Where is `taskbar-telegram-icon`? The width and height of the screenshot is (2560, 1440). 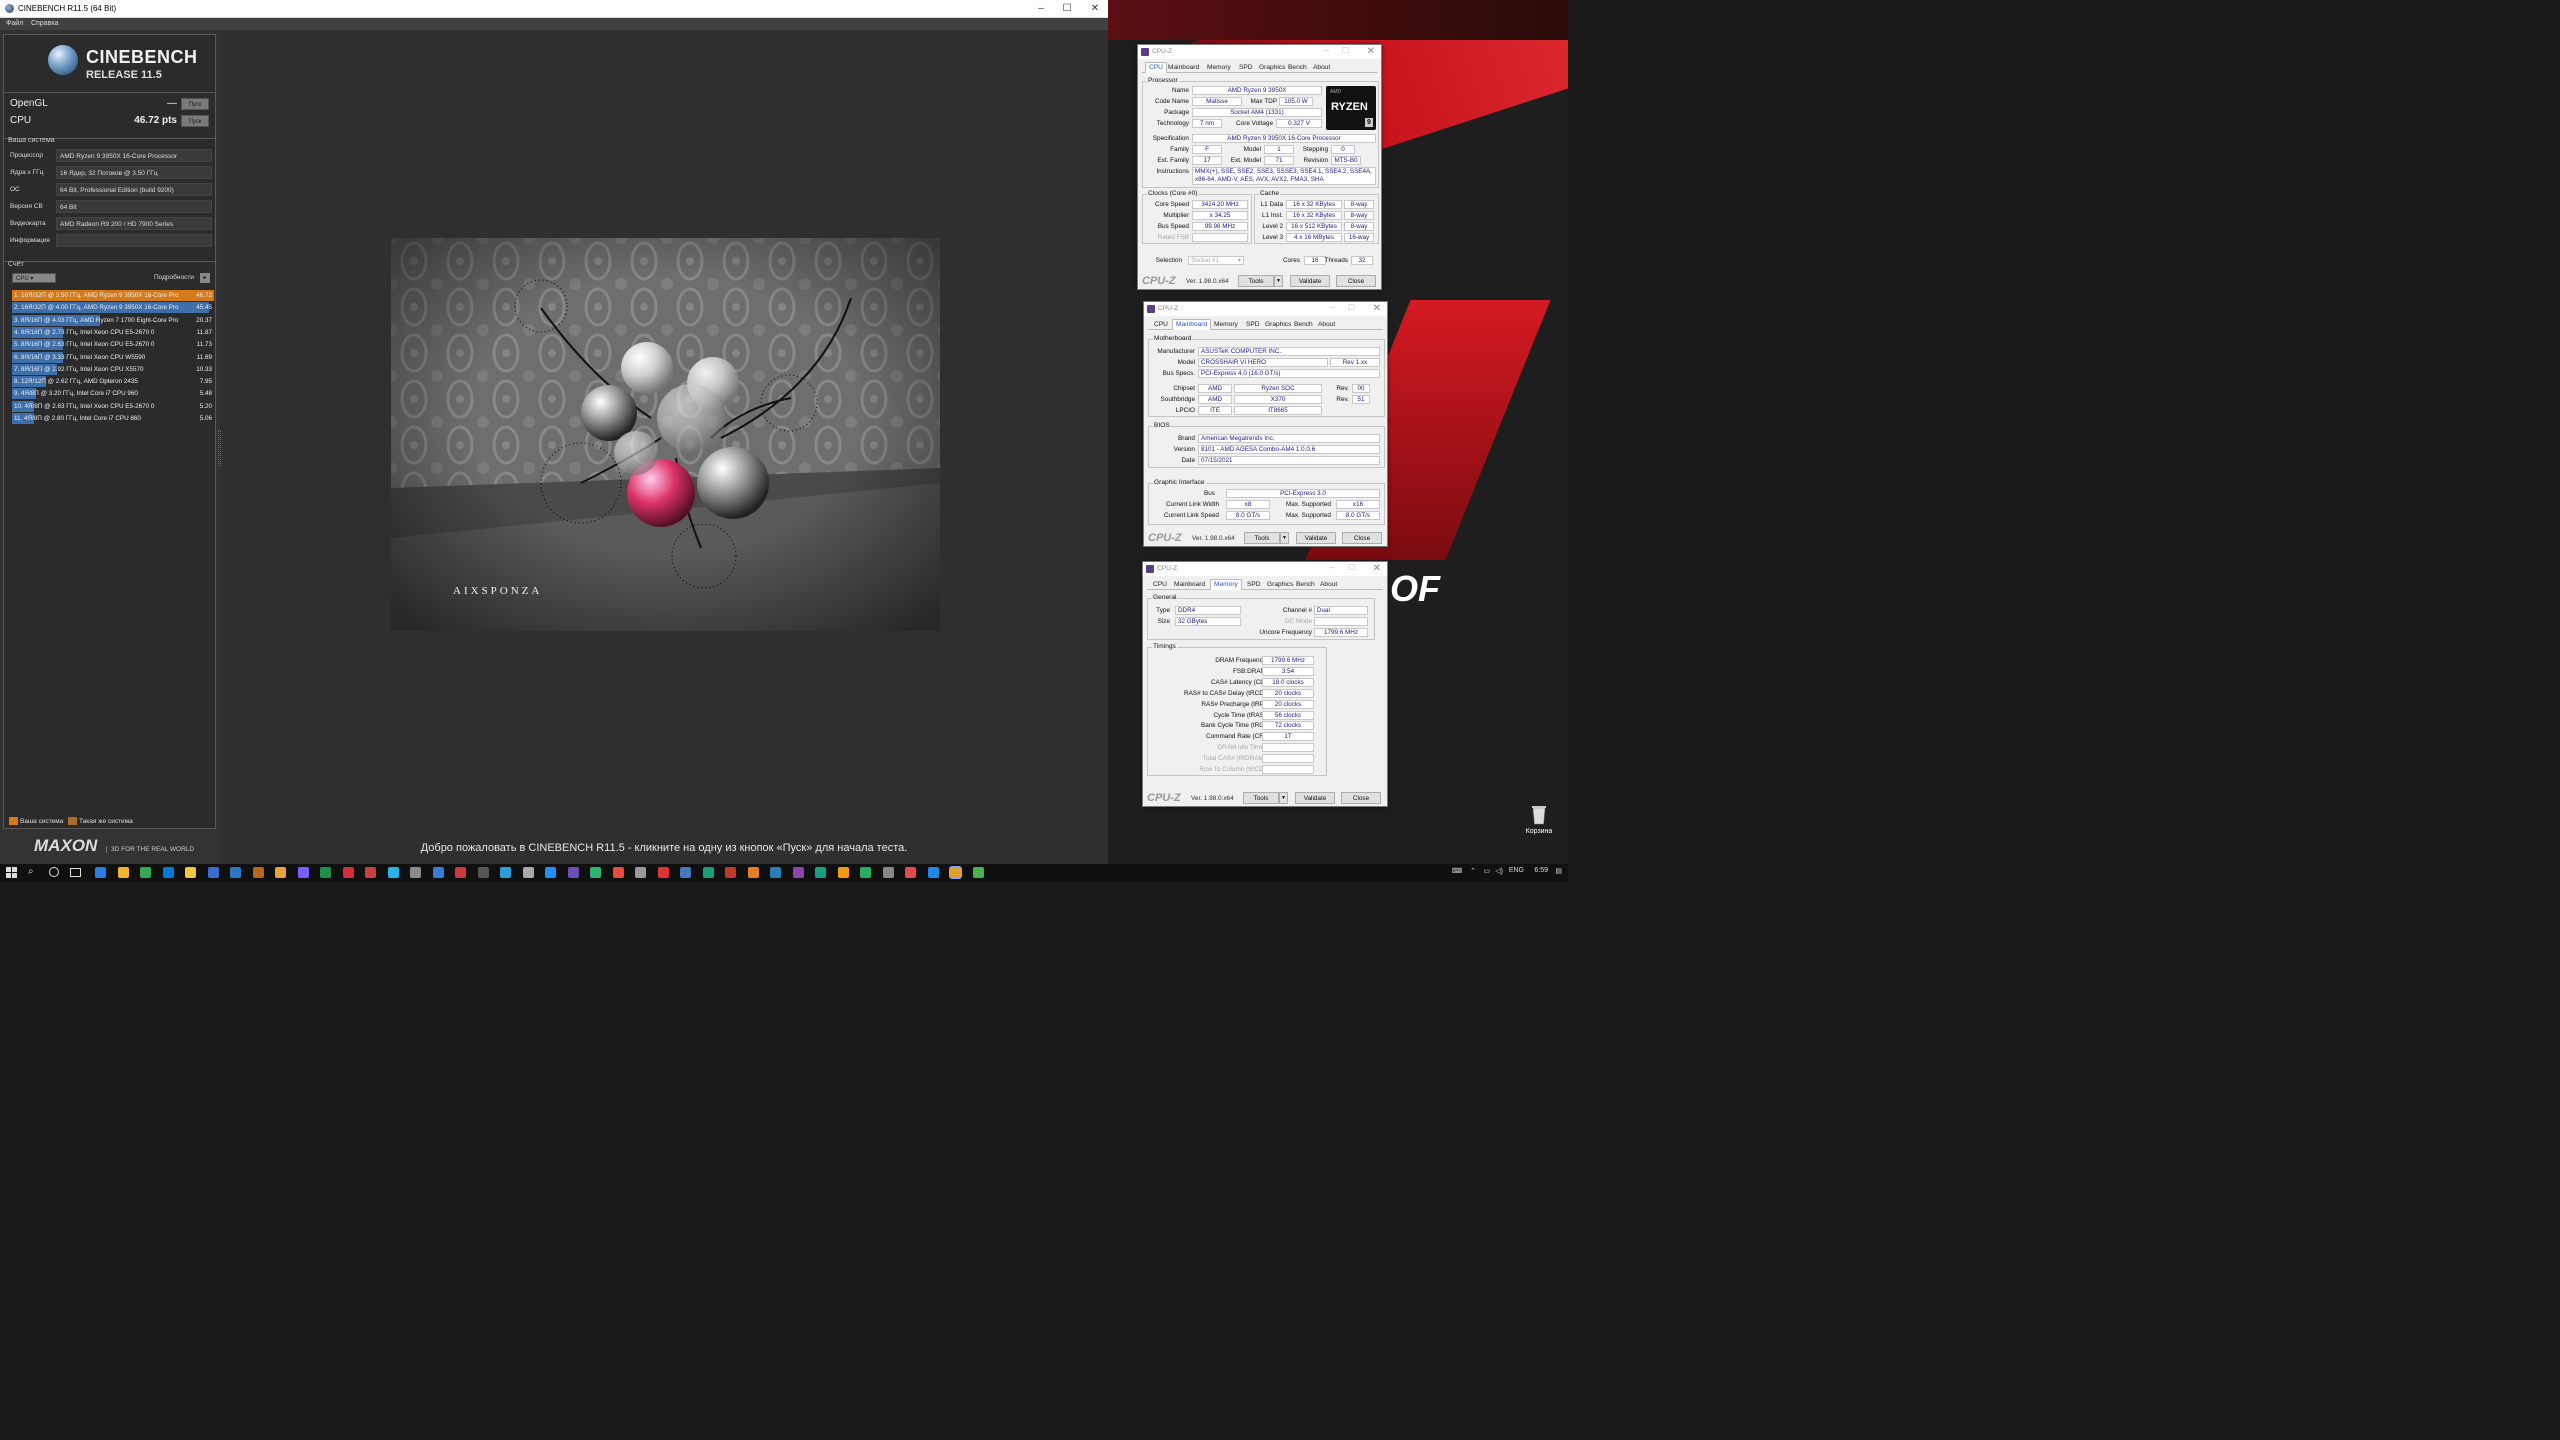
taskbar-telegram-icon is located at coordinates (550, 872).